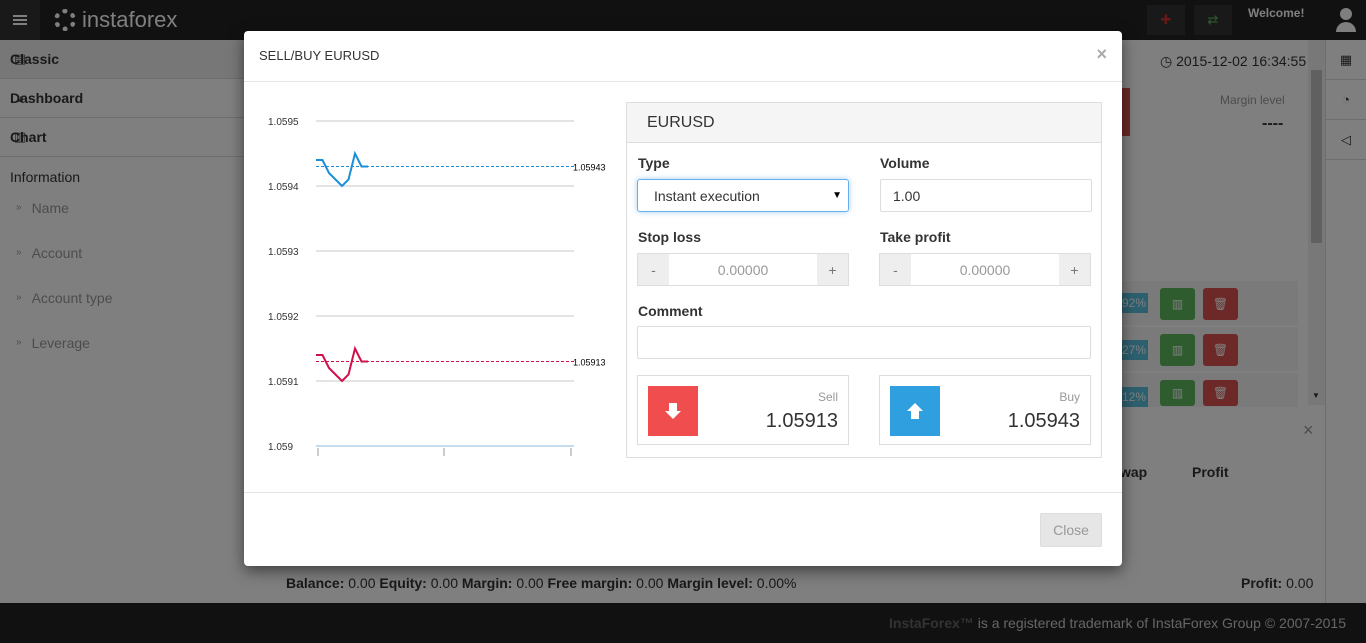  I want to click on y-tick-label: 1.0593, so click(283, 252).